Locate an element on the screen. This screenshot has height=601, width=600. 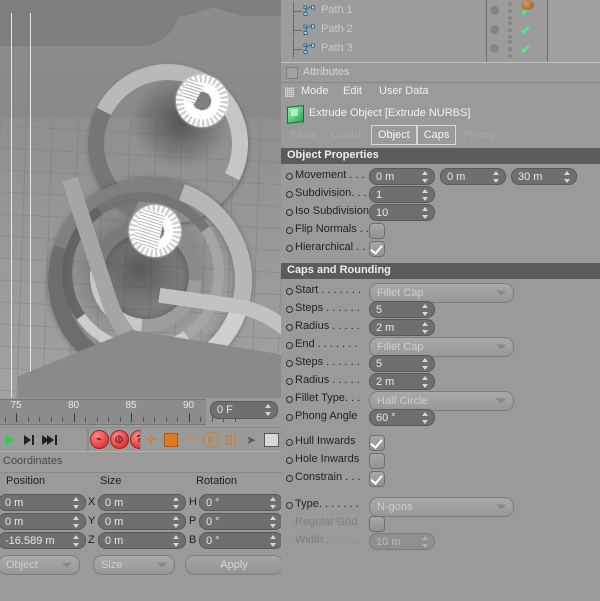
current-frame-field: 0 F is located at coordinates (244, 410).